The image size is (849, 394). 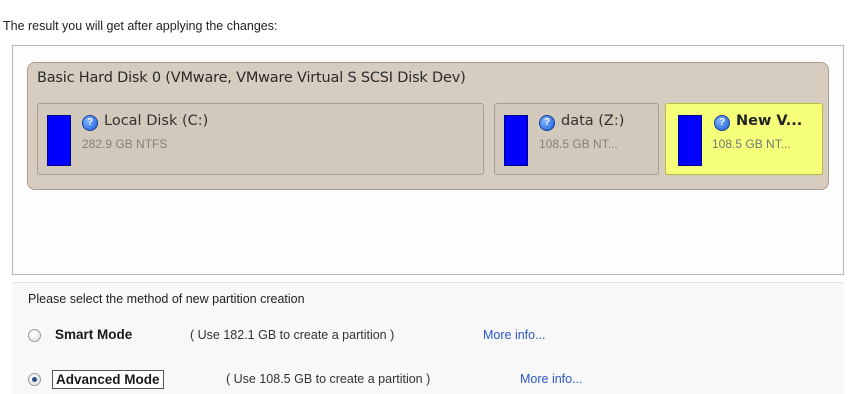 I want to click on partition-local-disk-c: ? Local Disk (C:) 282.9 GB NTFS, so click(x=260, y=139).